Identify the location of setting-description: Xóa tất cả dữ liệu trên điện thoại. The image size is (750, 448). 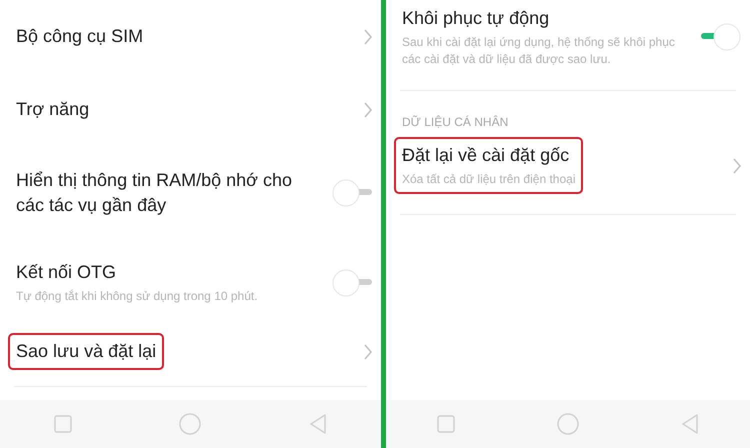
(489, 179).